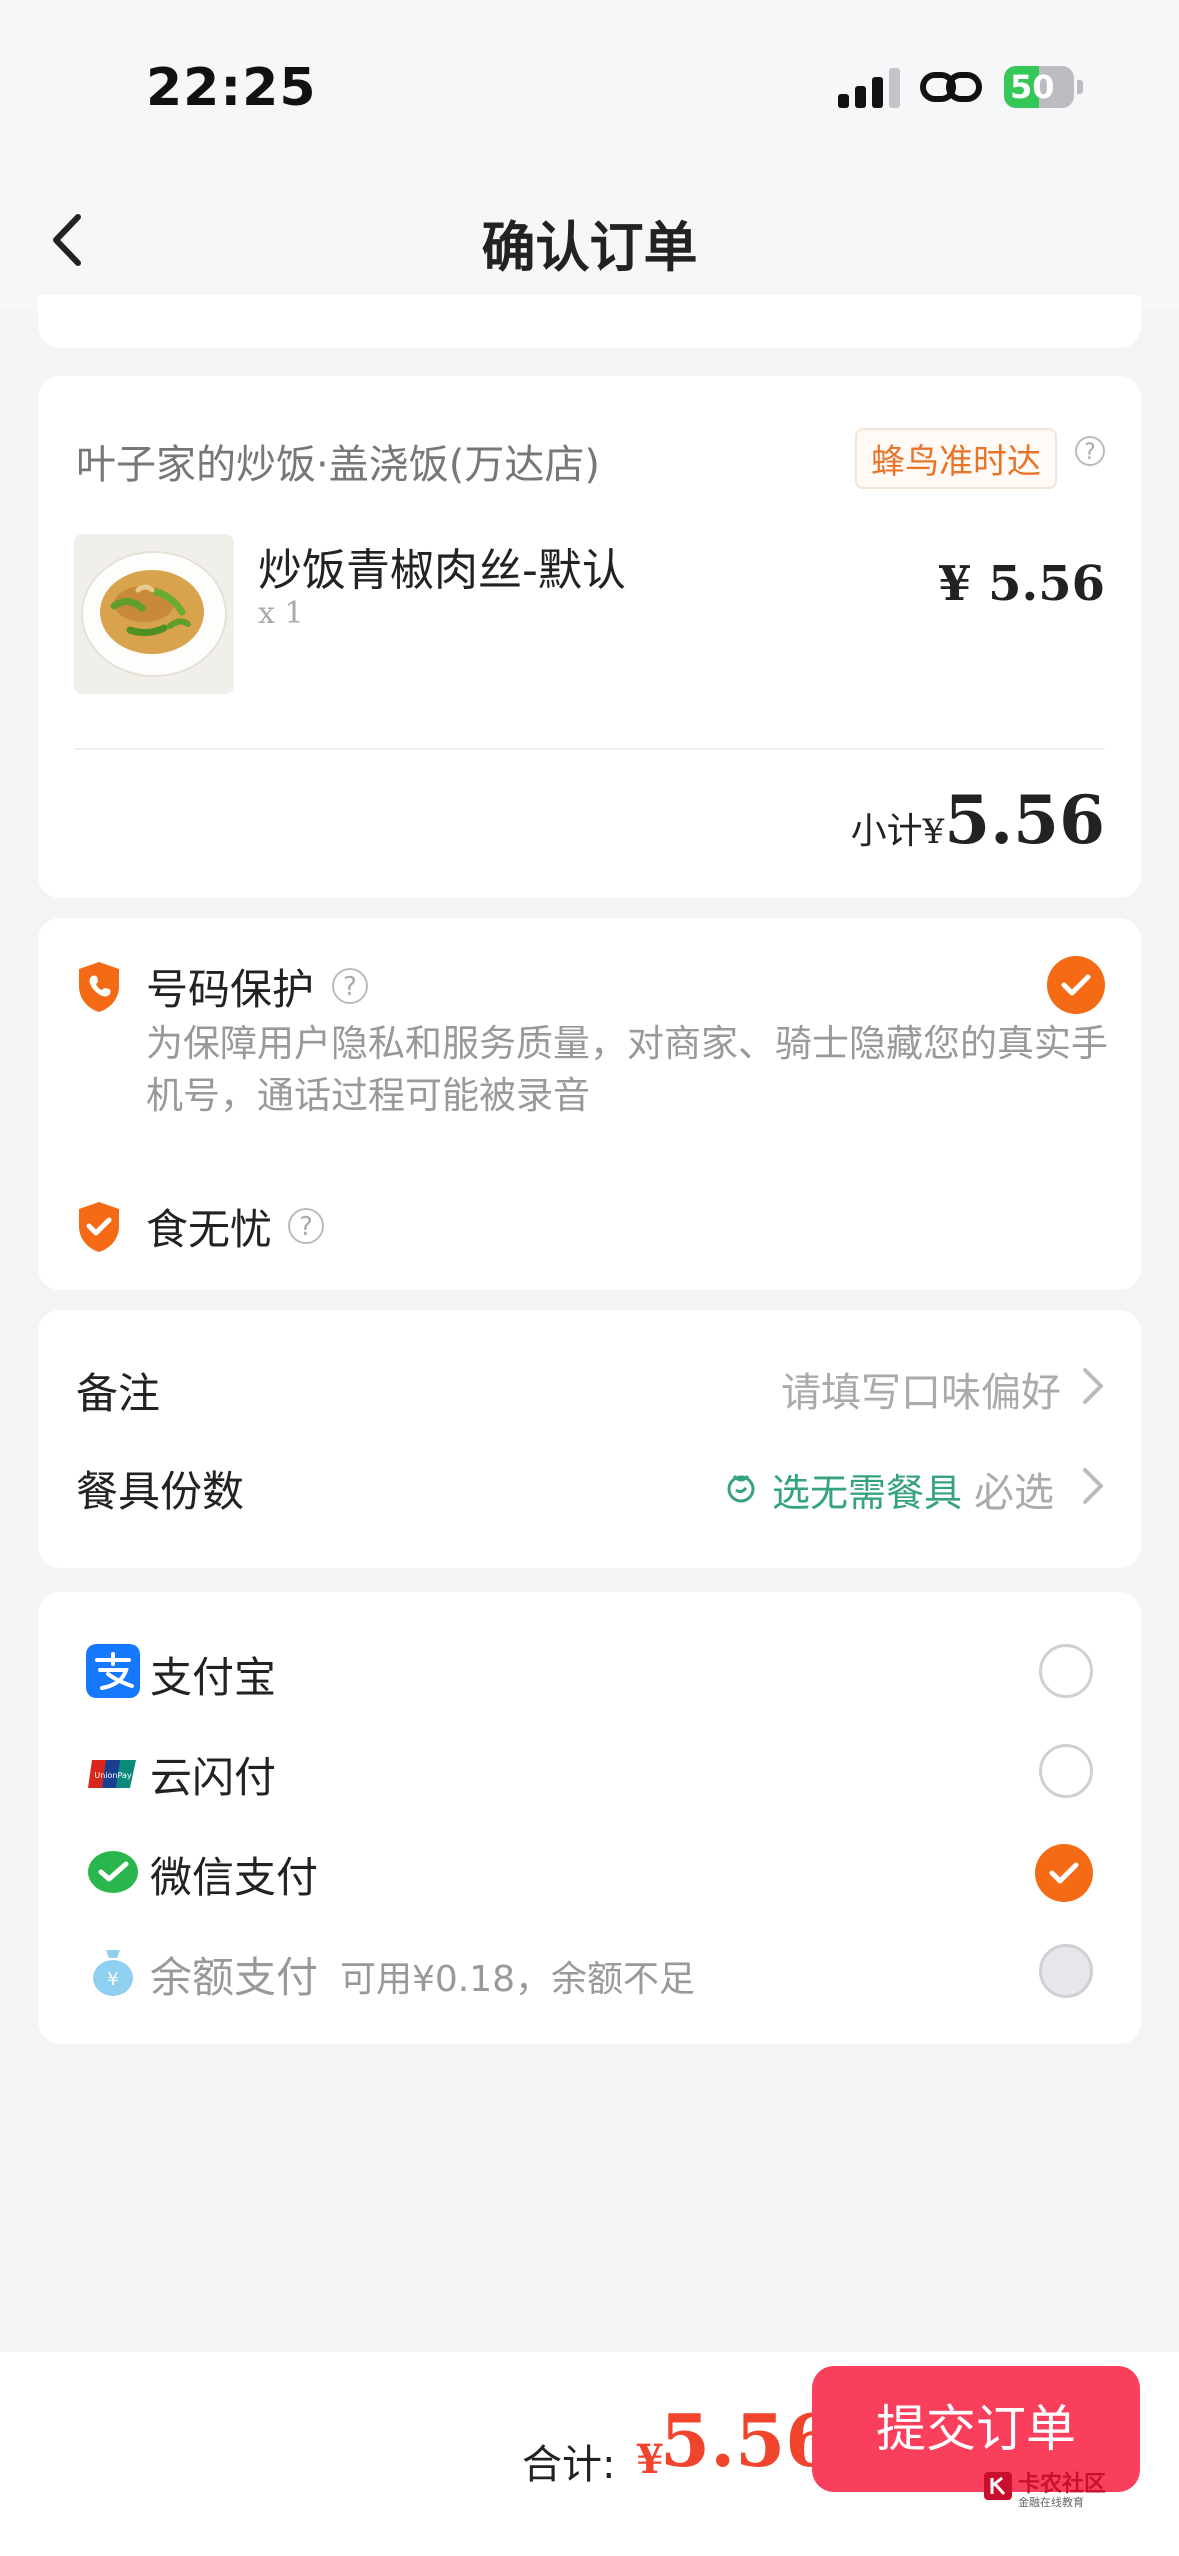 The width and height of the screenshot is (1179, 2556). Describe the element at coordinates (281, 613) in the screenshot. I see `item-quantity: x 1` at that location.